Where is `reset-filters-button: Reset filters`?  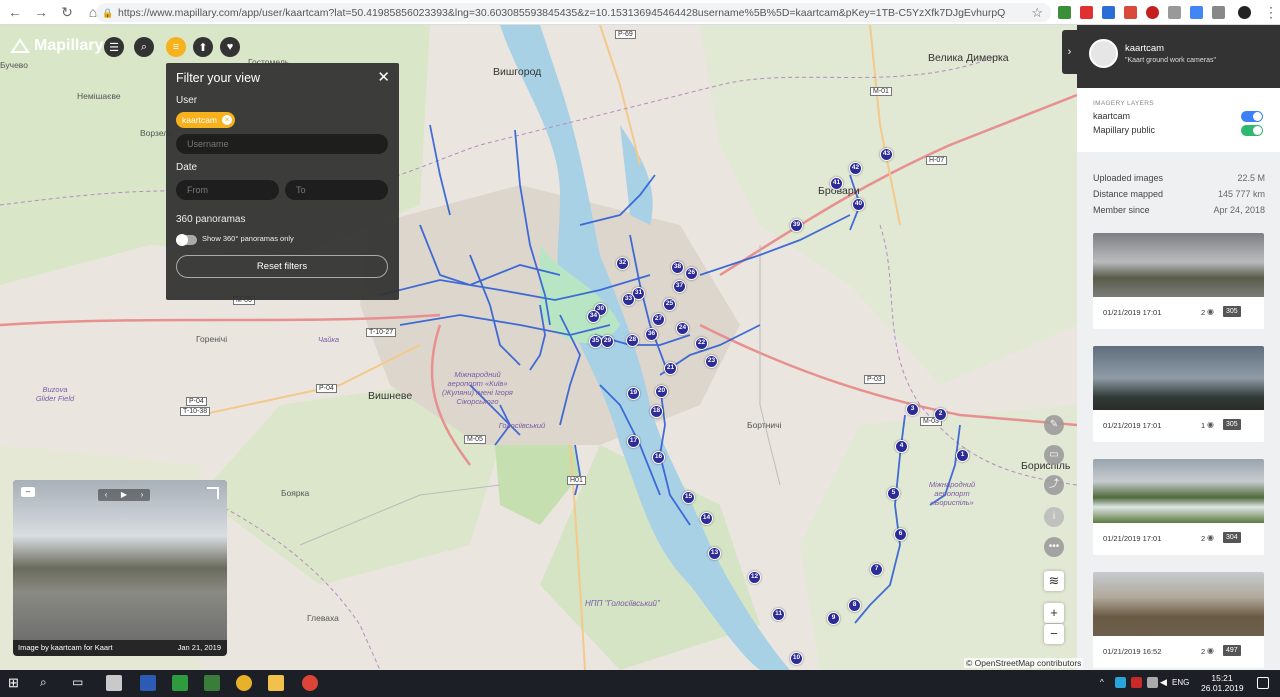
reset-filters-button: Reset filters is located at coordinates (282, 266).